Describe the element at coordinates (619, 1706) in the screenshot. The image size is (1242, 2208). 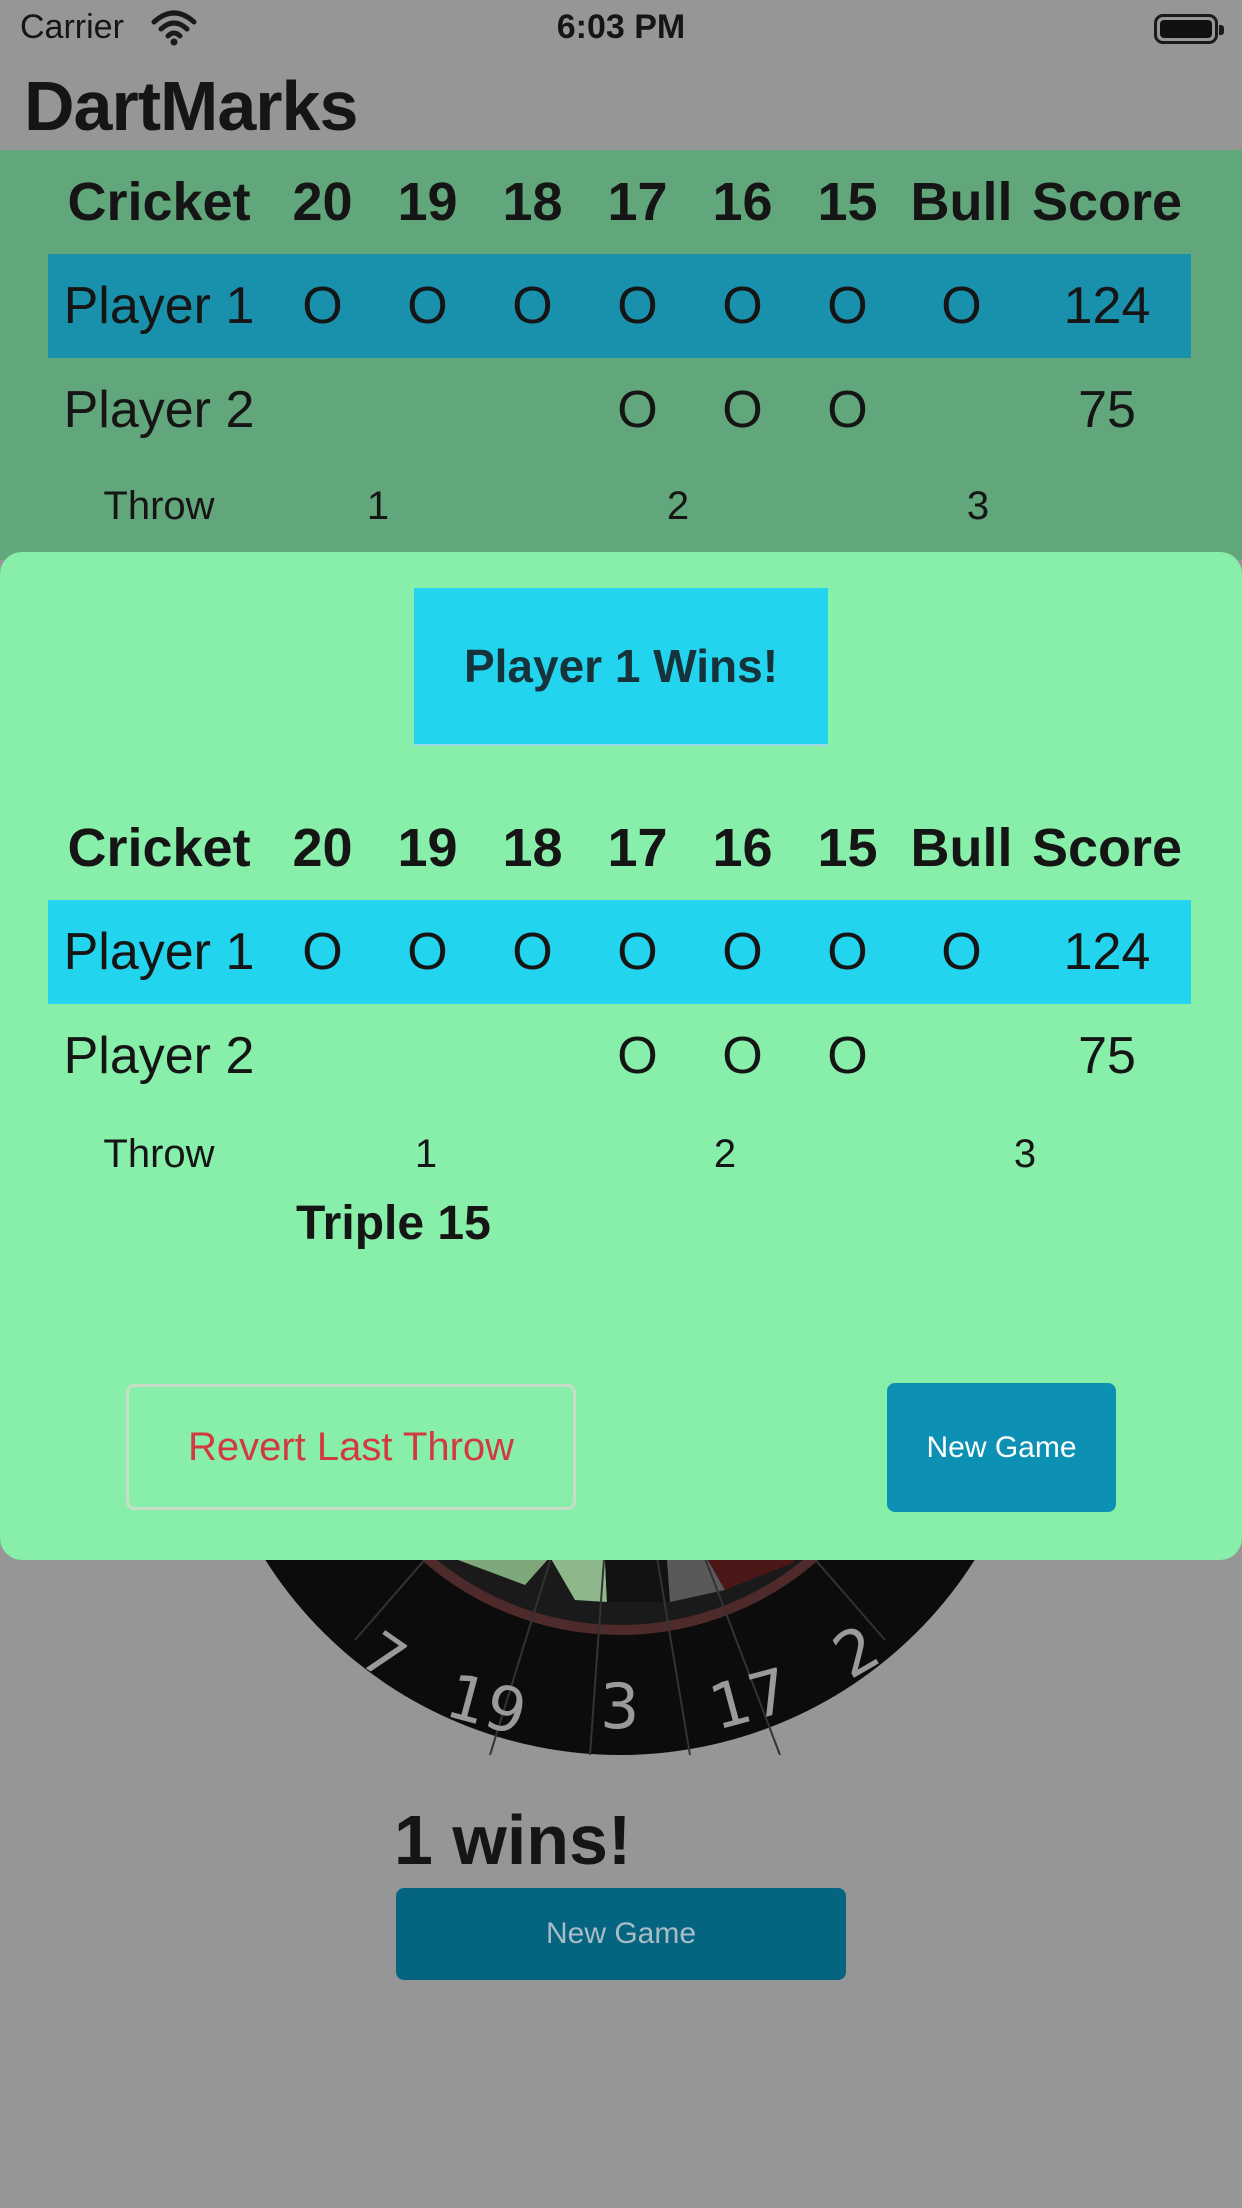
I see `board-number: 3` at that location.